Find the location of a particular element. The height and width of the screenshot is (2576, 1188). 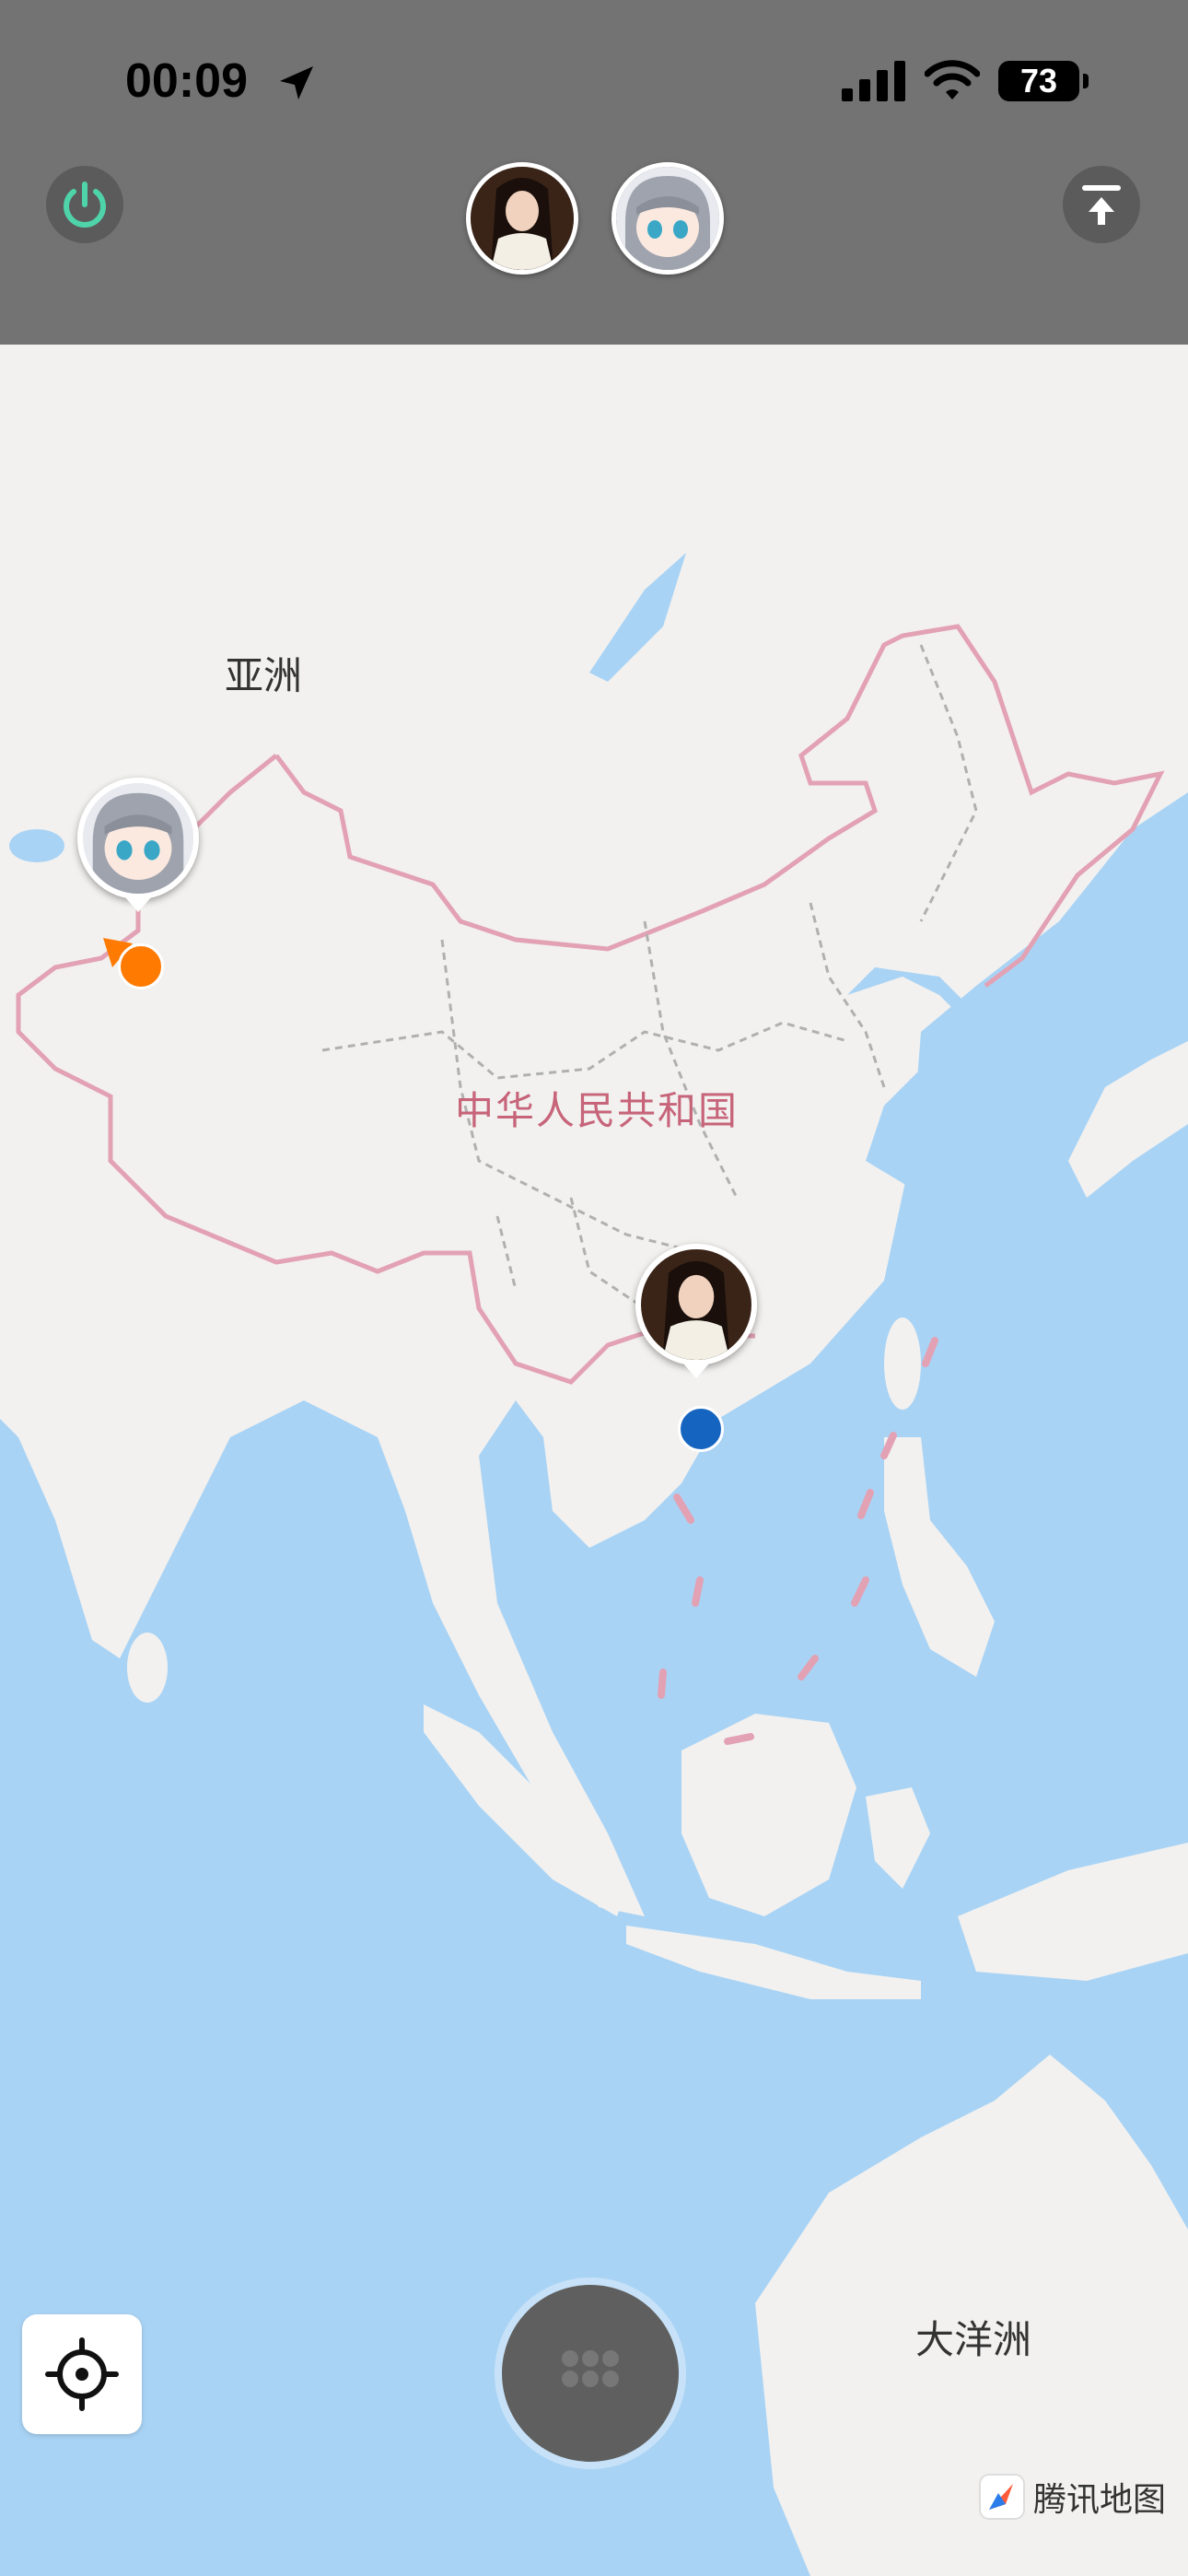

power-icon is located at coordinates (85, 204).